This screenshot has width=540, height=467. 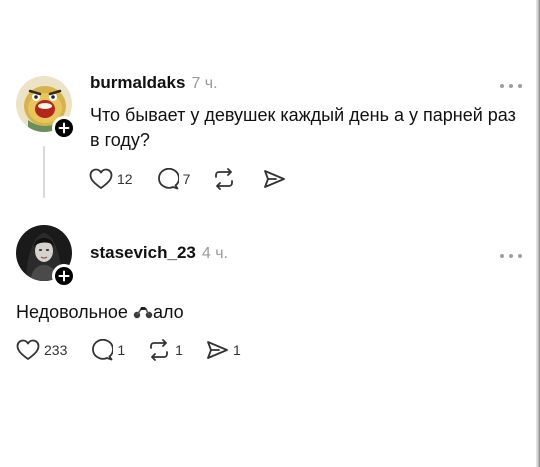 I want to click on repost-button-2: 1, so click(x=165, y=350).